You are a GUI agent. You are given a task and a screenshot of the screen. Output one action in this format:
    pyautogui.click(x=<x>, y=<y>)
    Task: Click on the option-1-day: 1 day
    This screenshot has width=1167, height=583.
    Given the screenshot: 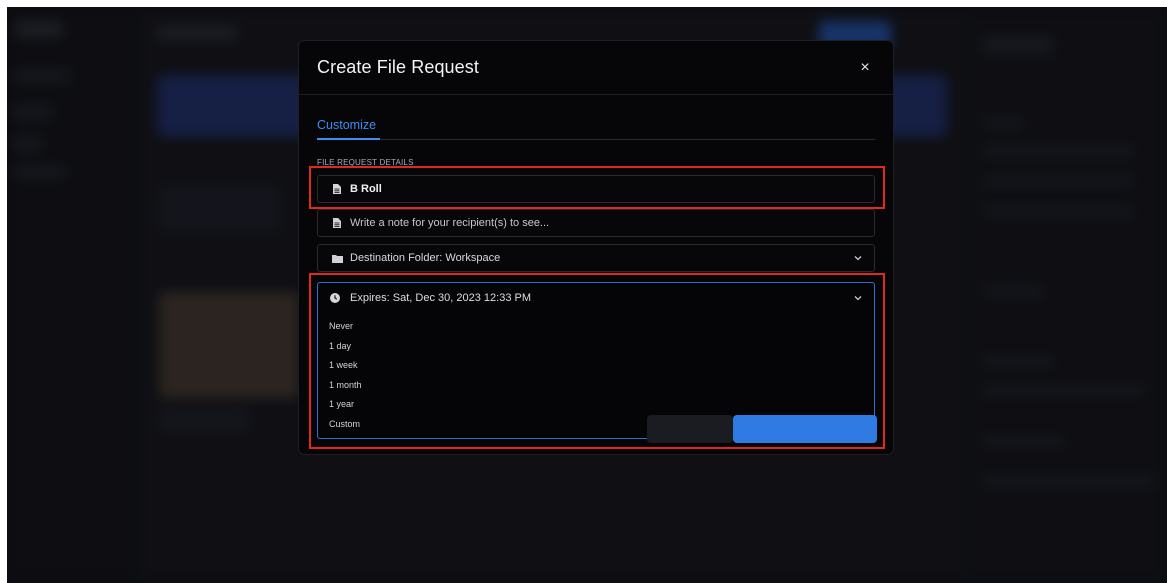 What is the action you would take?
    pyautogui.click(x=596, y=347)
    